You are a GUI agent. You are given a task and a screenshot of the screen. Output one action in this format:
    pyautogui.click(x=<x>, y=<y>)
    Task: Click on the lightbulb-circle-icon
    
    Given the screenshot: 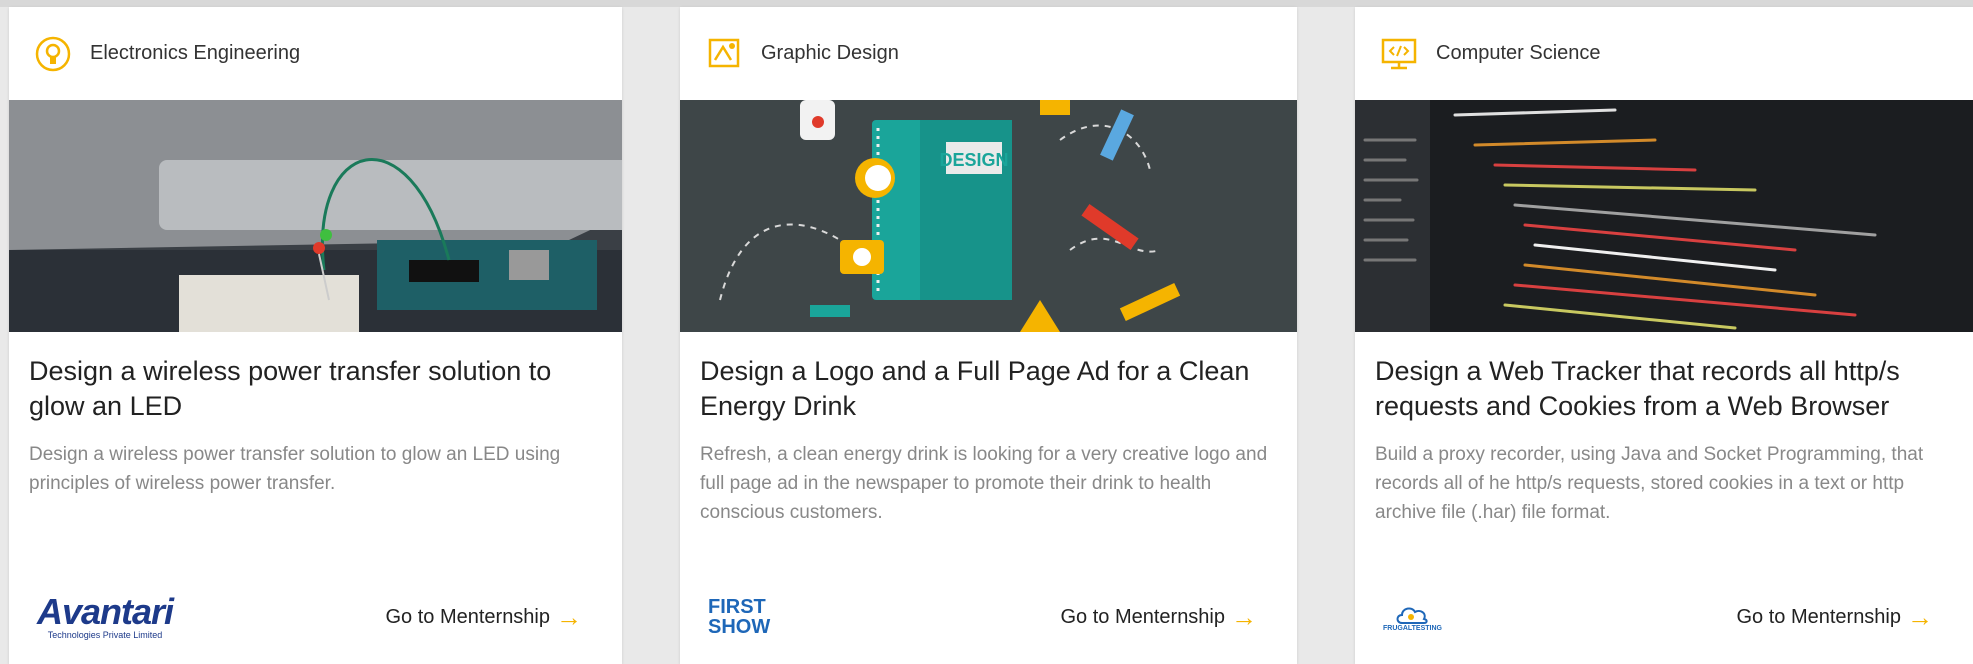 What is the action you would take?
    pyautogui.click(x=53, y=54)
    